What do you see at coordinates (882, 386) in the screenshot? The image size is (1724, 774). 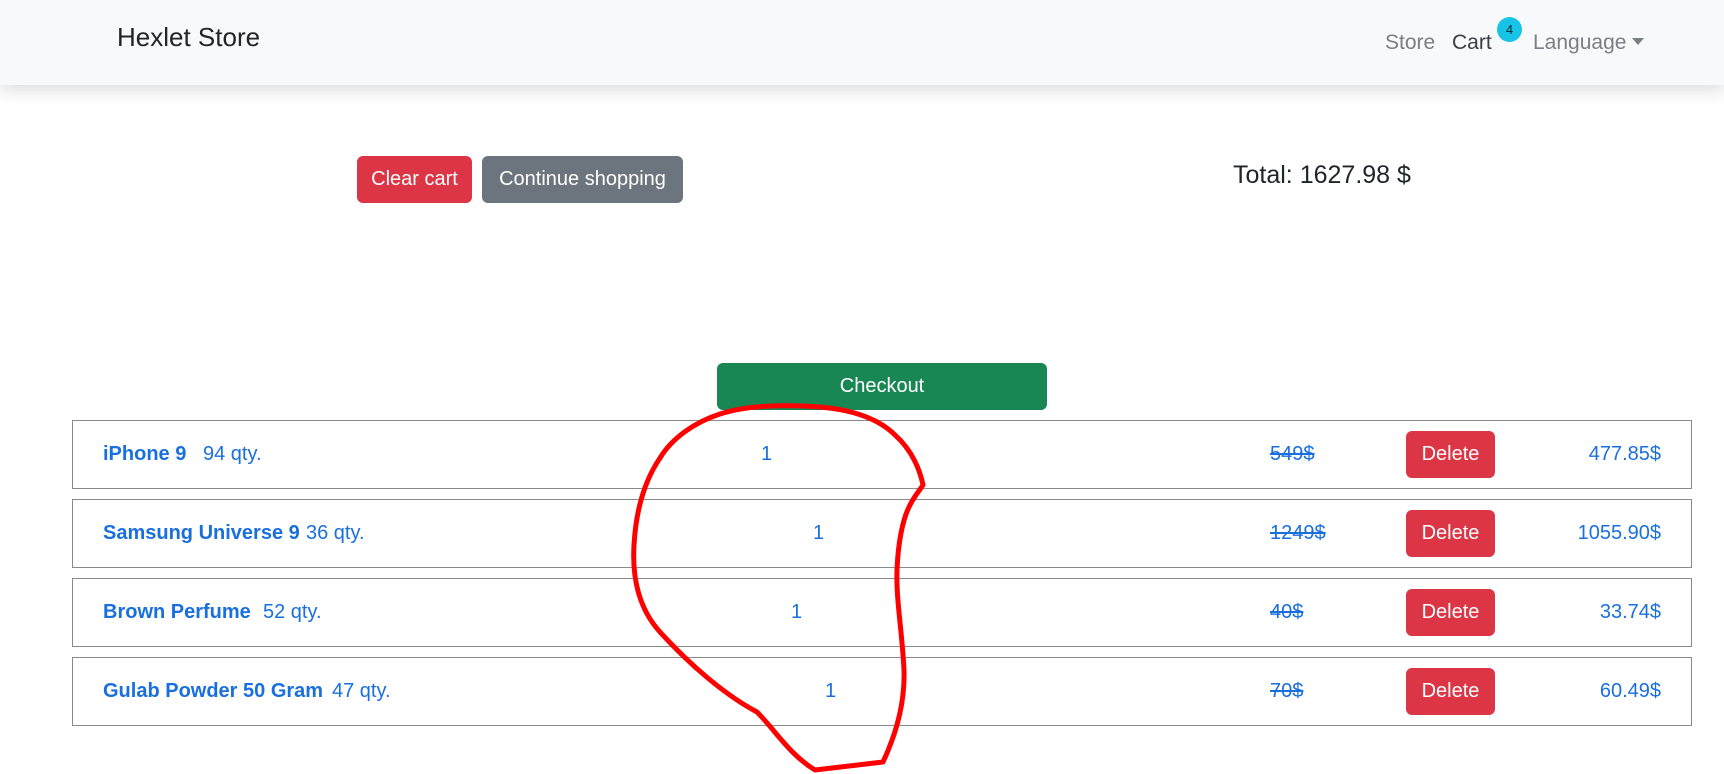 I see `checkout-button: Checkout` at bounding box center [882, 386].